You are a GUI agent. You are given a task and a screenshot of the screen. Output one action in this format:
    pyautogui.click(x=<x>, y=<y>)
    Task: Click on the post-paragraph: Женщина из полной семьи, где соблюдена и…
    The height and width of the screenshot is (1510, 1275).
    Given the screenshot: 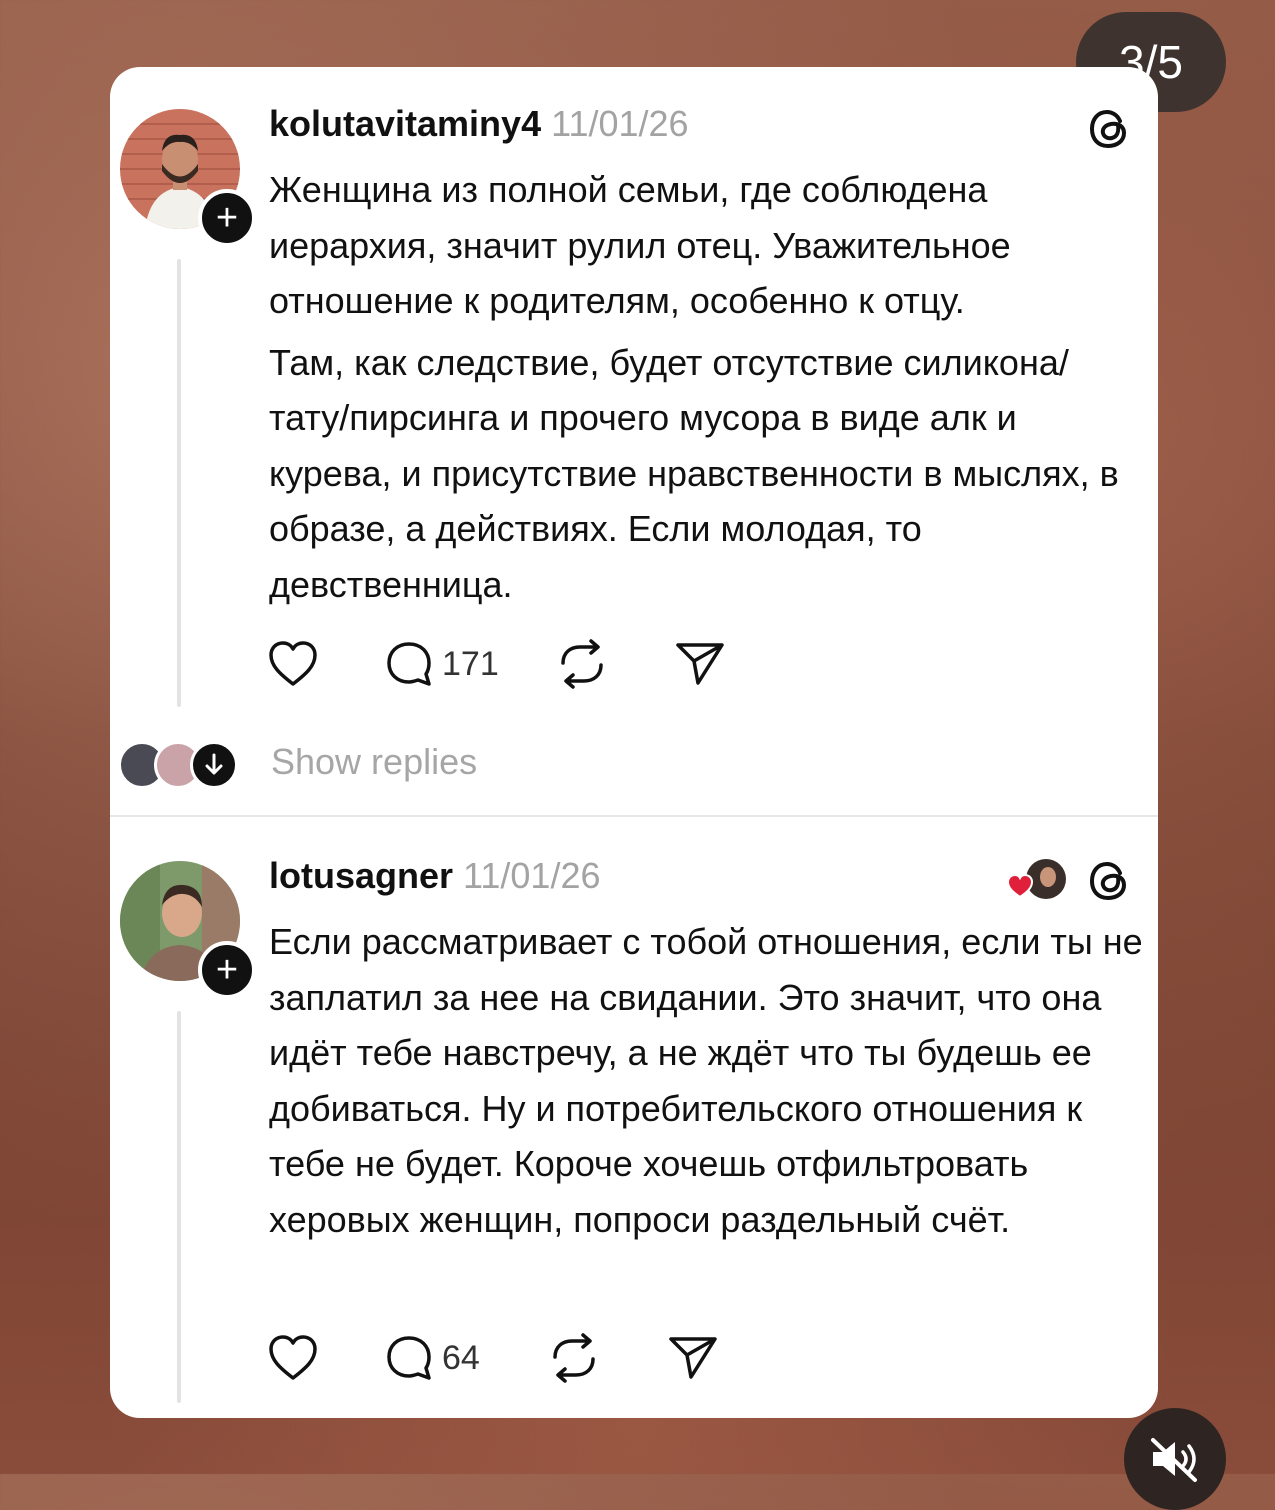 What is the action you would take?
    pyautogui.click(x=640, y=245)
    